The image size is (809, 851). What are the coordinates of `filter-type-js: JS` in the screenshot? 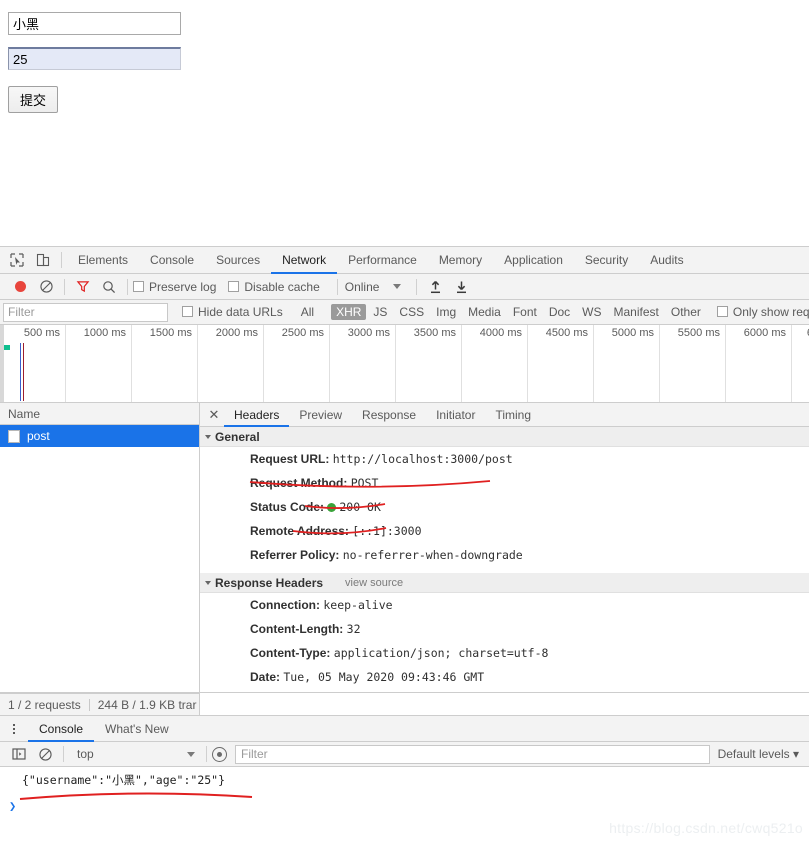 It's located at (380, 312).